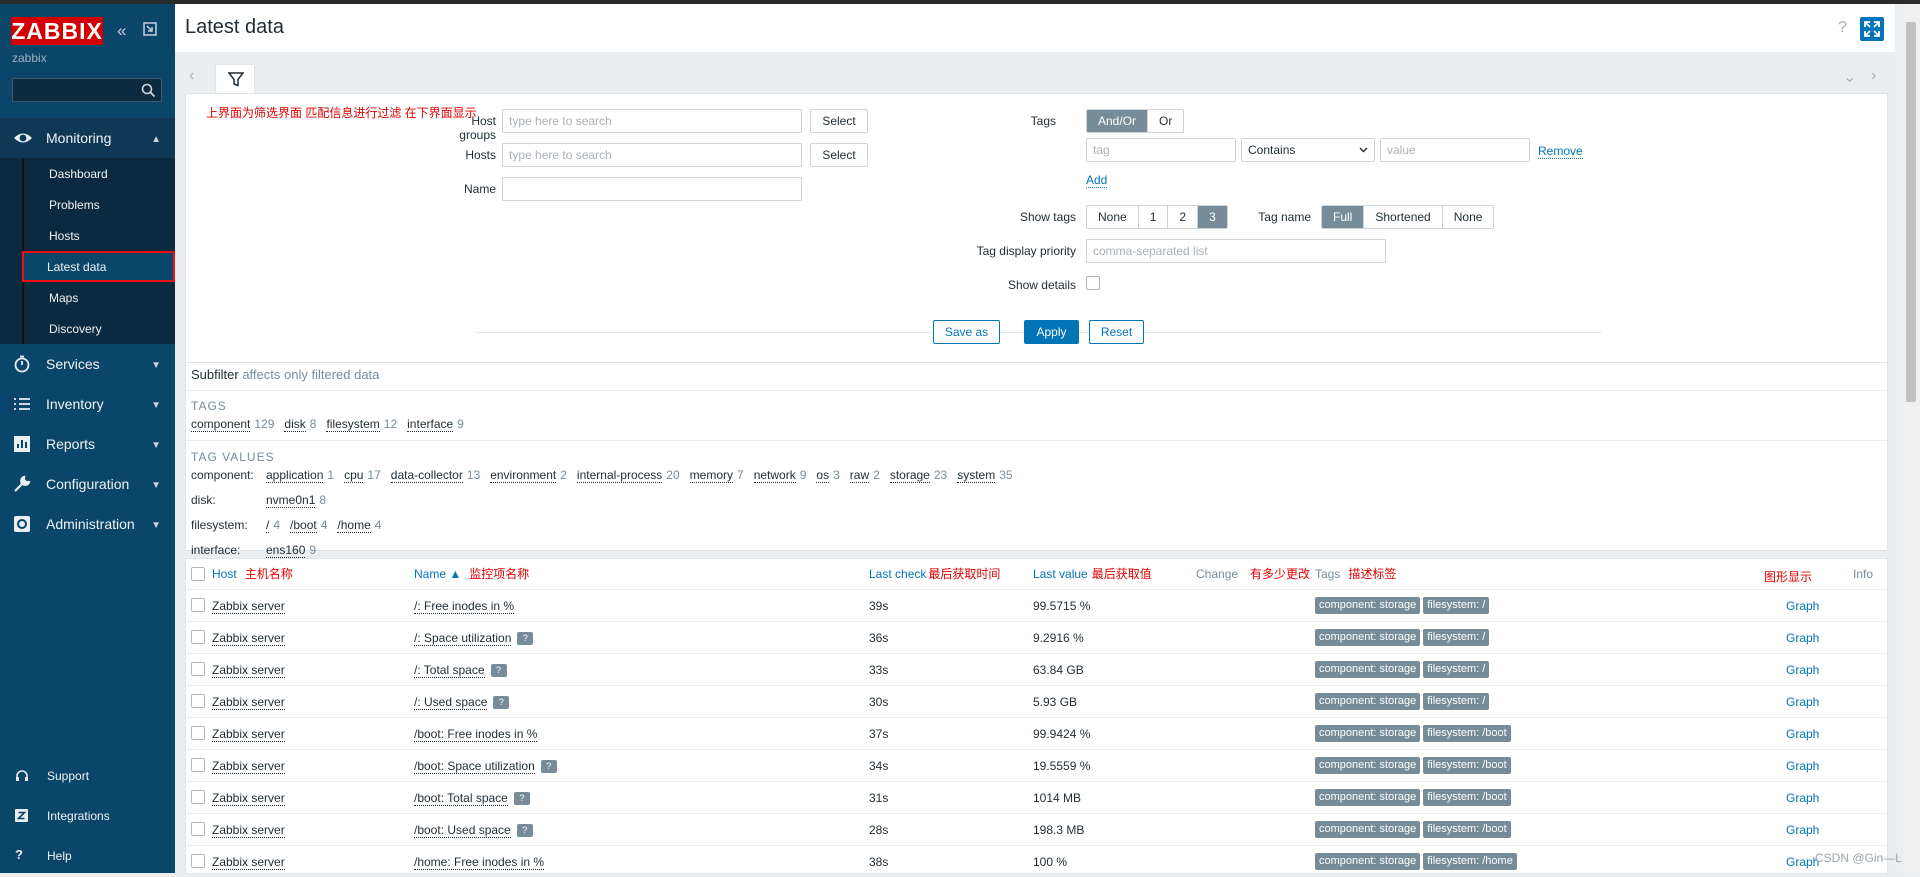 The image size is (1920, 877). What do you see at coordinates (268, 525) in the screenshot?
I see `subfilter-value-name: /` at bounding box center [268, 525].